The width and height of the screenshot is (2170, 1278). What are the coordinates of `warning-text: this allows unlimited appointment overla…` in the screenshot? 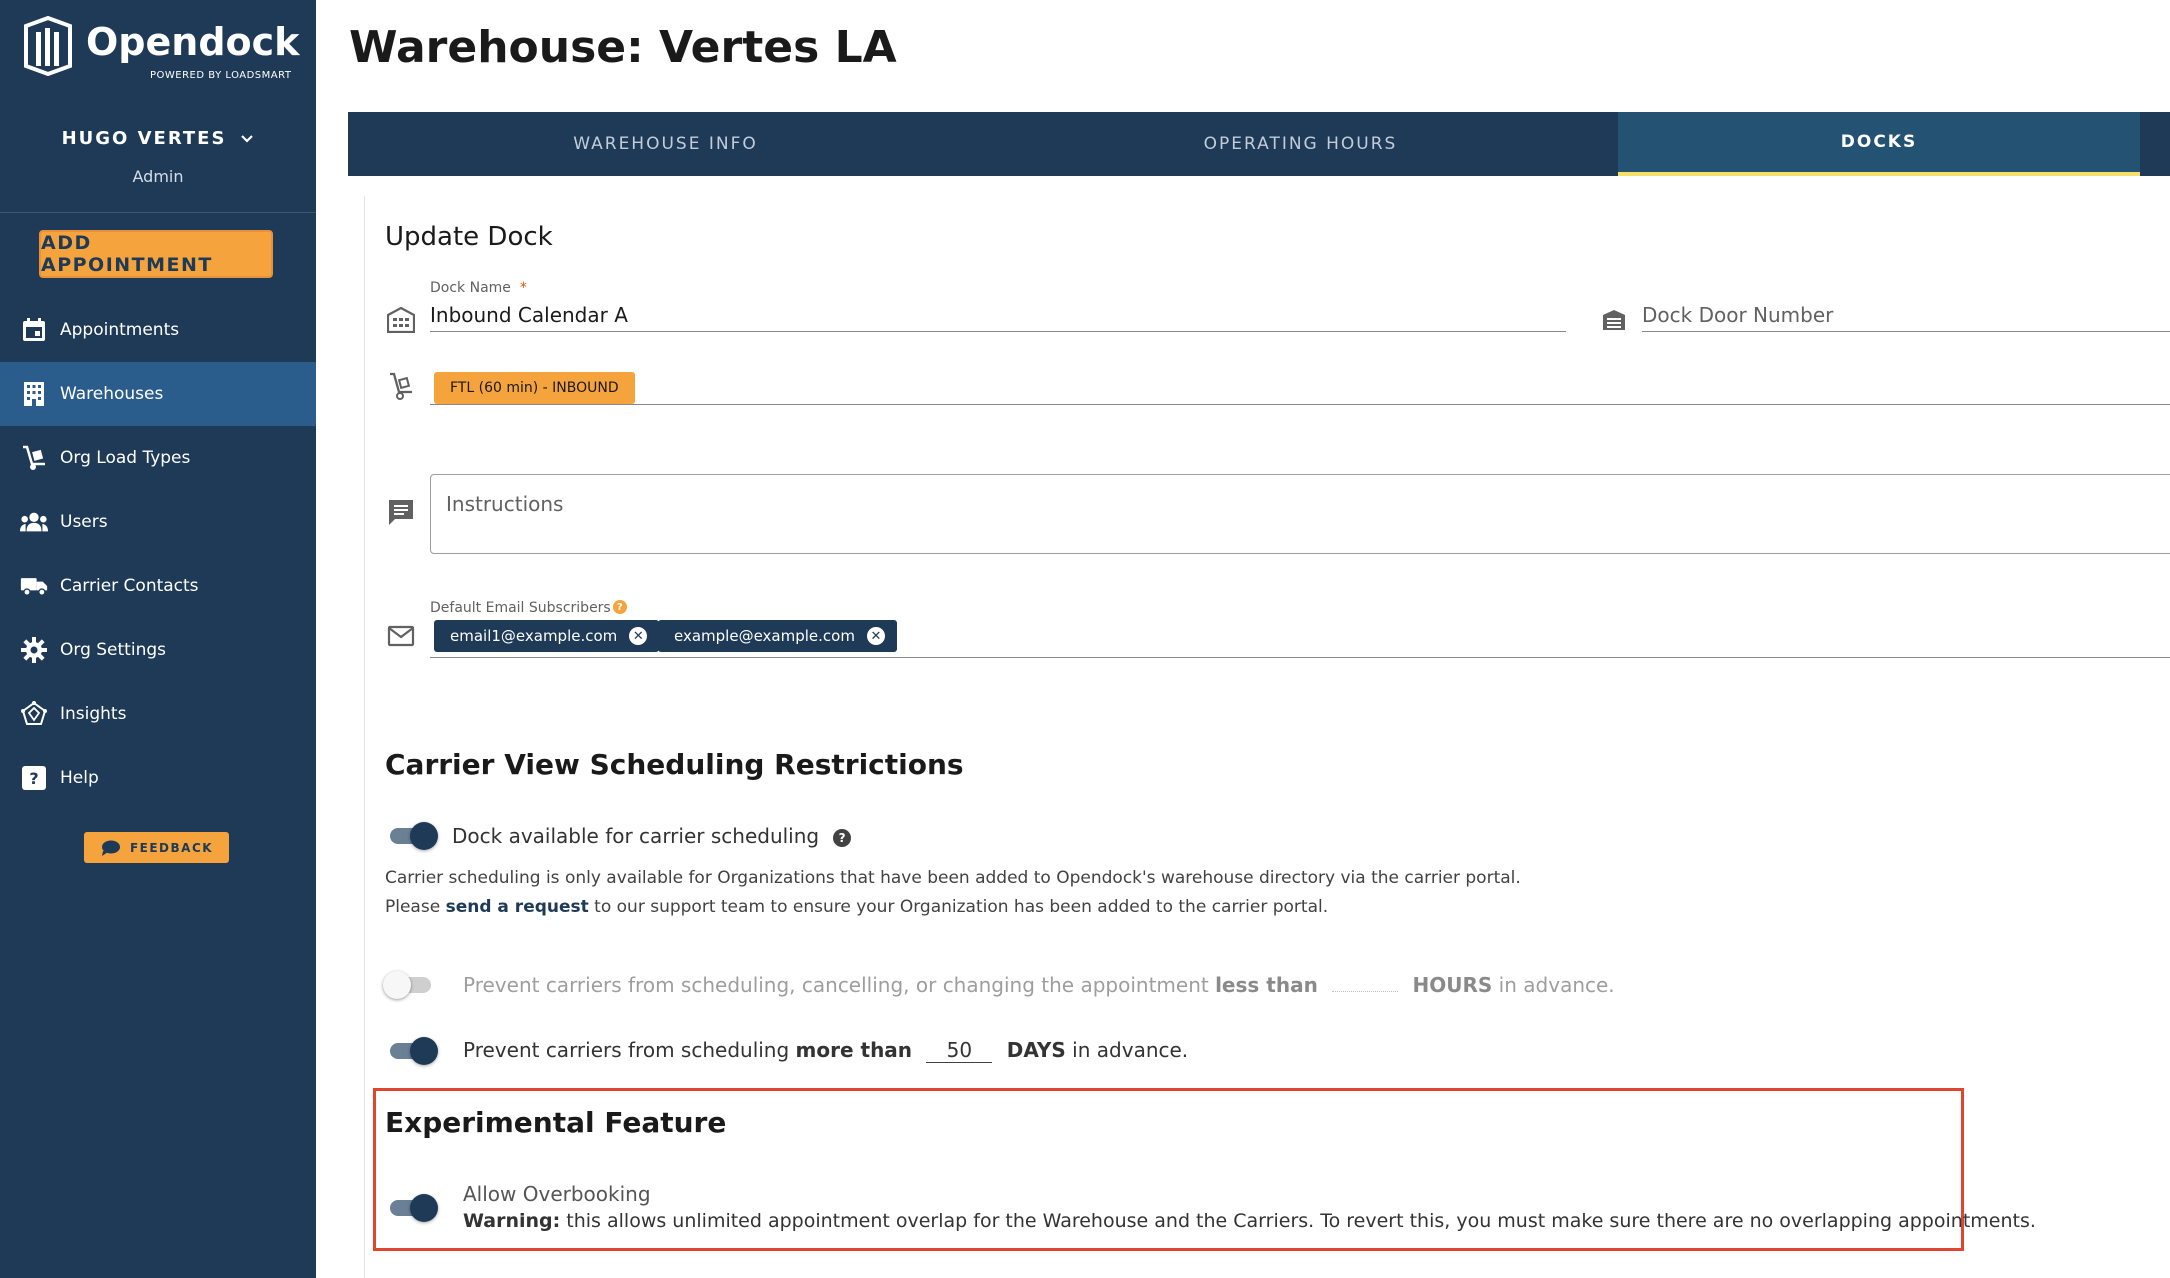 It's located at (1298, 1221).